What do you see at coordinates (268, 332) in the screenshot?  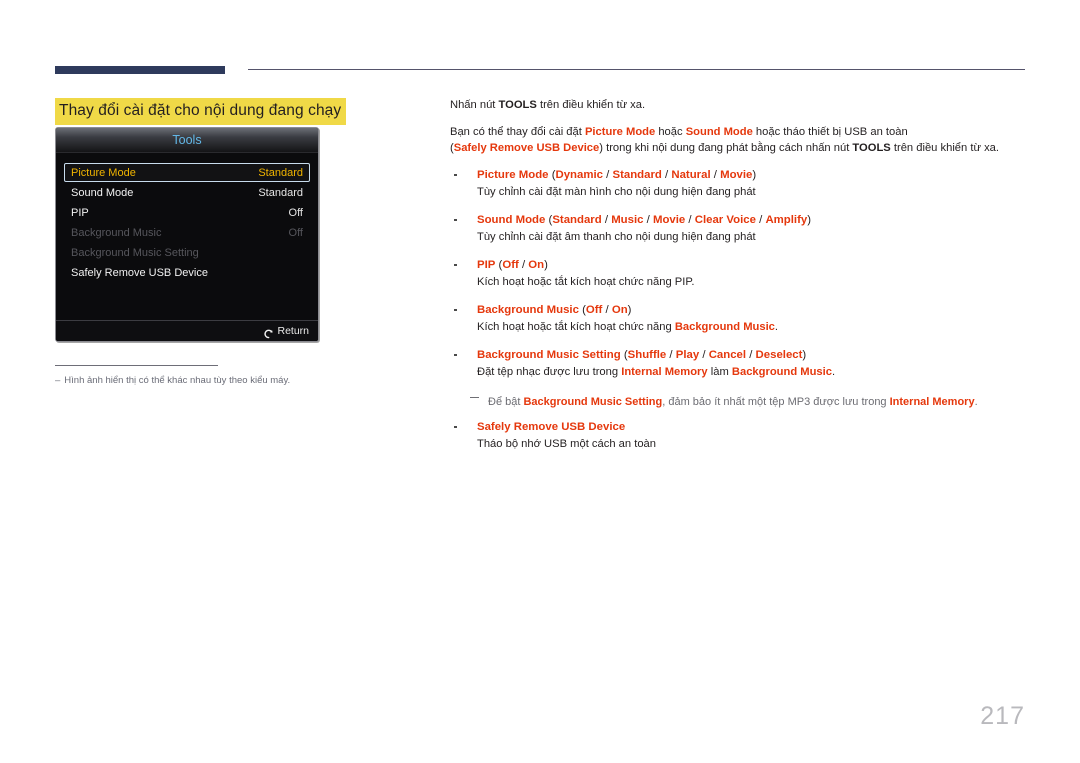 I see `return-arrow-icon` at bounding box center [268, 332].